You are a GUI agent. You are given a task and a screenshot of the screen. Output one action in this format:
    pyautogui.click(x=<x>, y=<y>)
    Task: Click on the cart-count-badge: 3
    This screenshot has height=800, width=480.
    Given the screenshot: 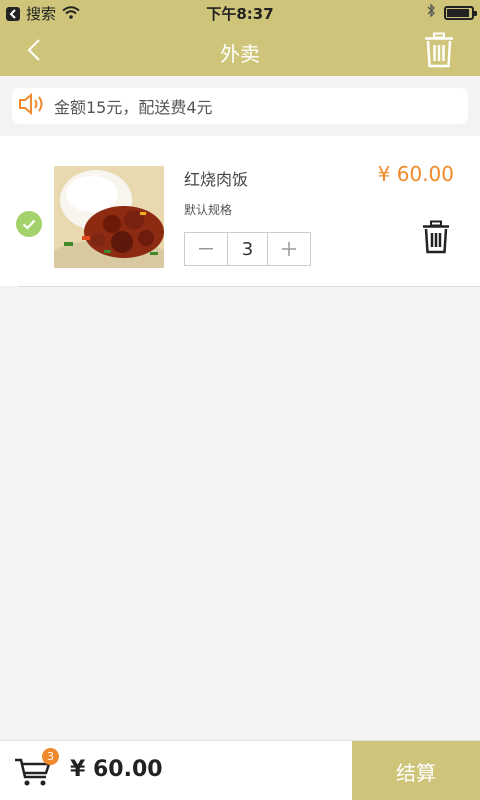 What is the action you would take?
    pyautogui.click(x=50, y=756)
    